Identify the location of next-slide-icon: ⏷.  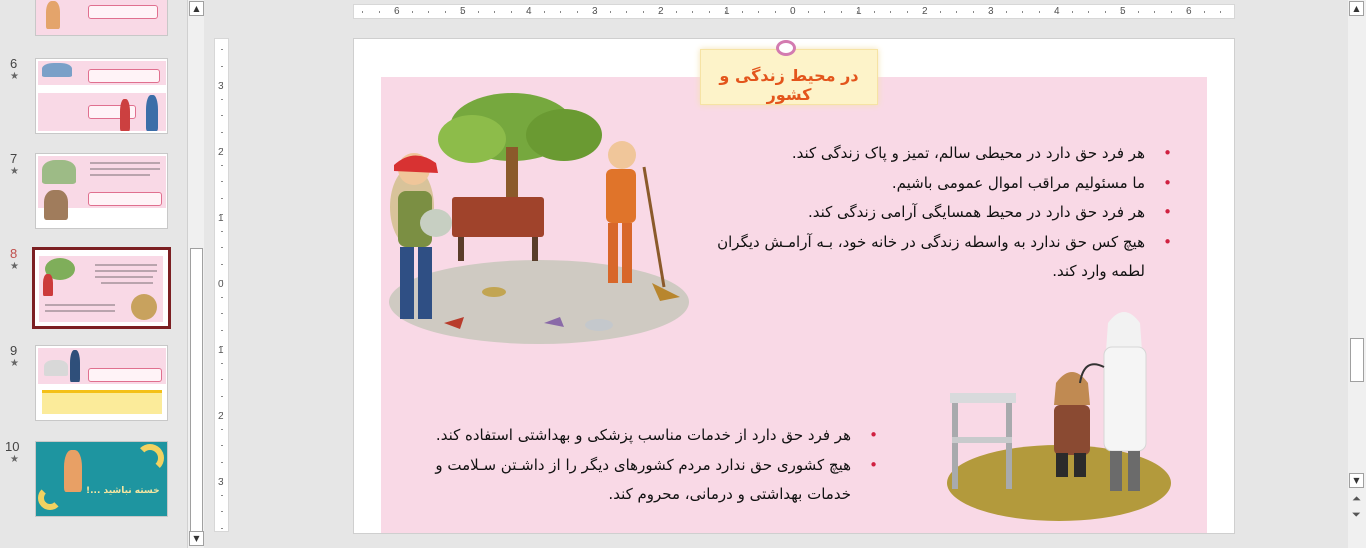
(1356, 515).